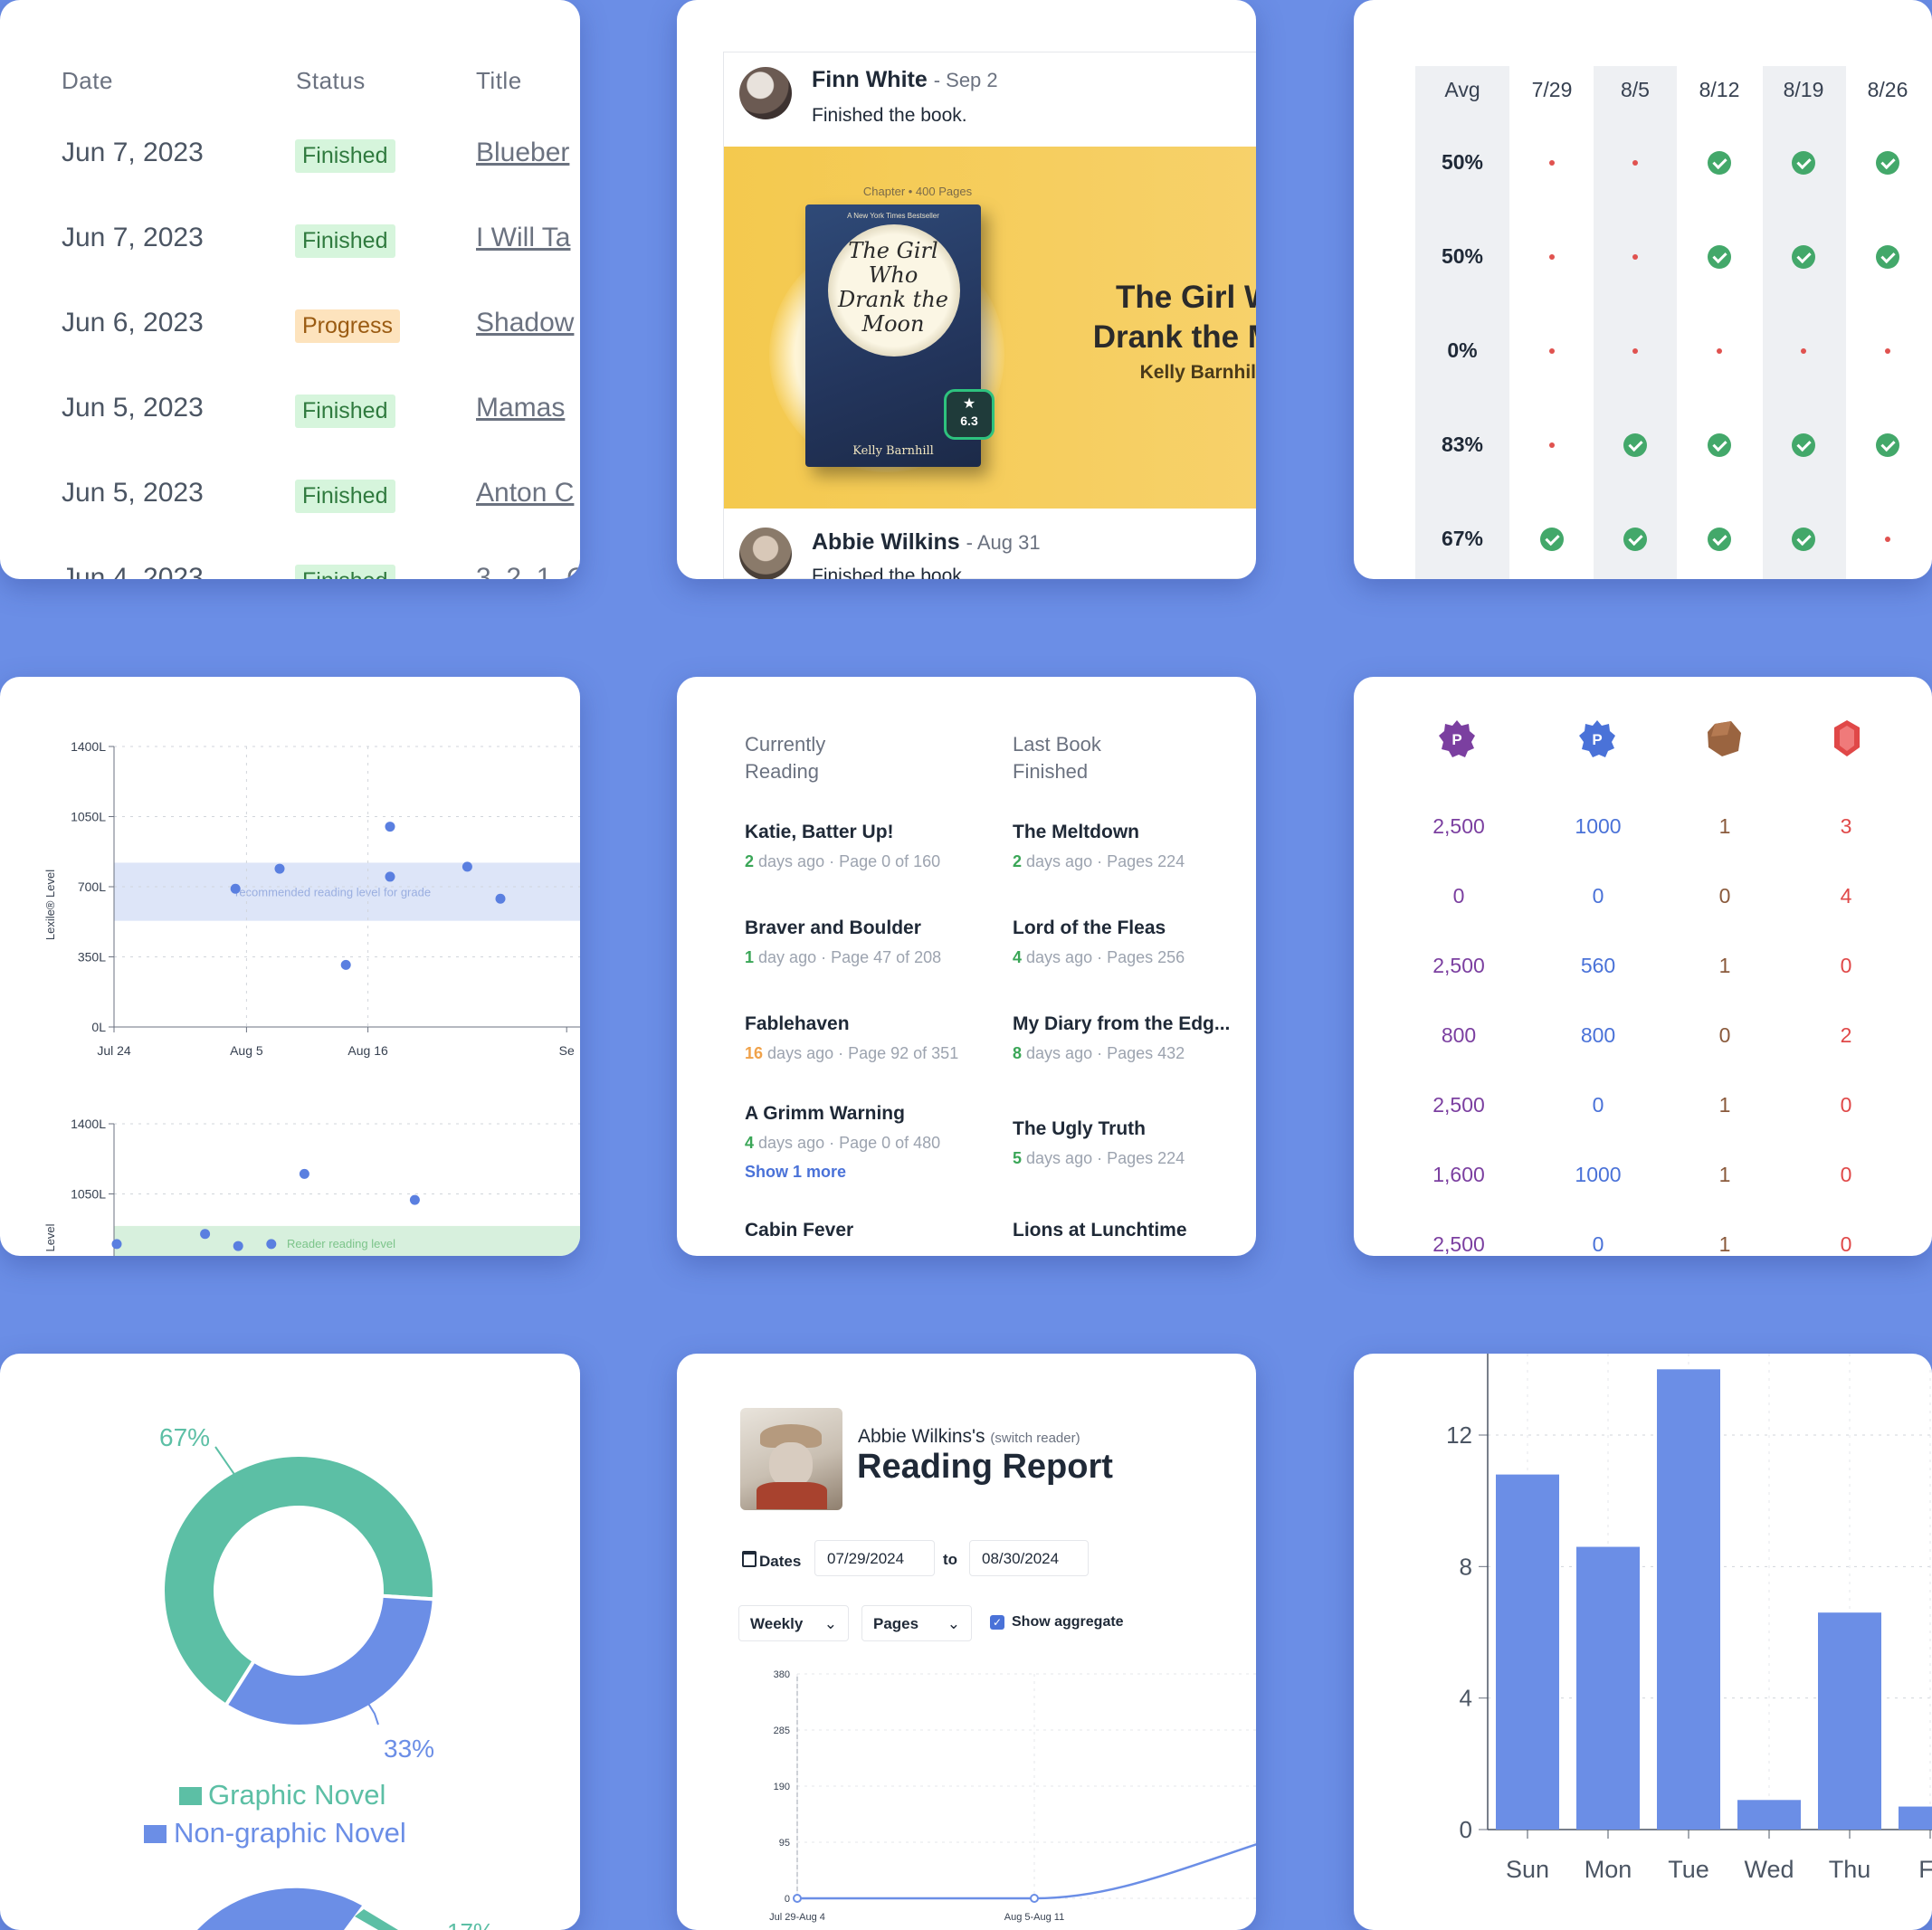 This screenshot has width=1932, height=1930. Describe the element at coordinates (950, 1560) in the screenshot. I see `to-label: to` at that location.